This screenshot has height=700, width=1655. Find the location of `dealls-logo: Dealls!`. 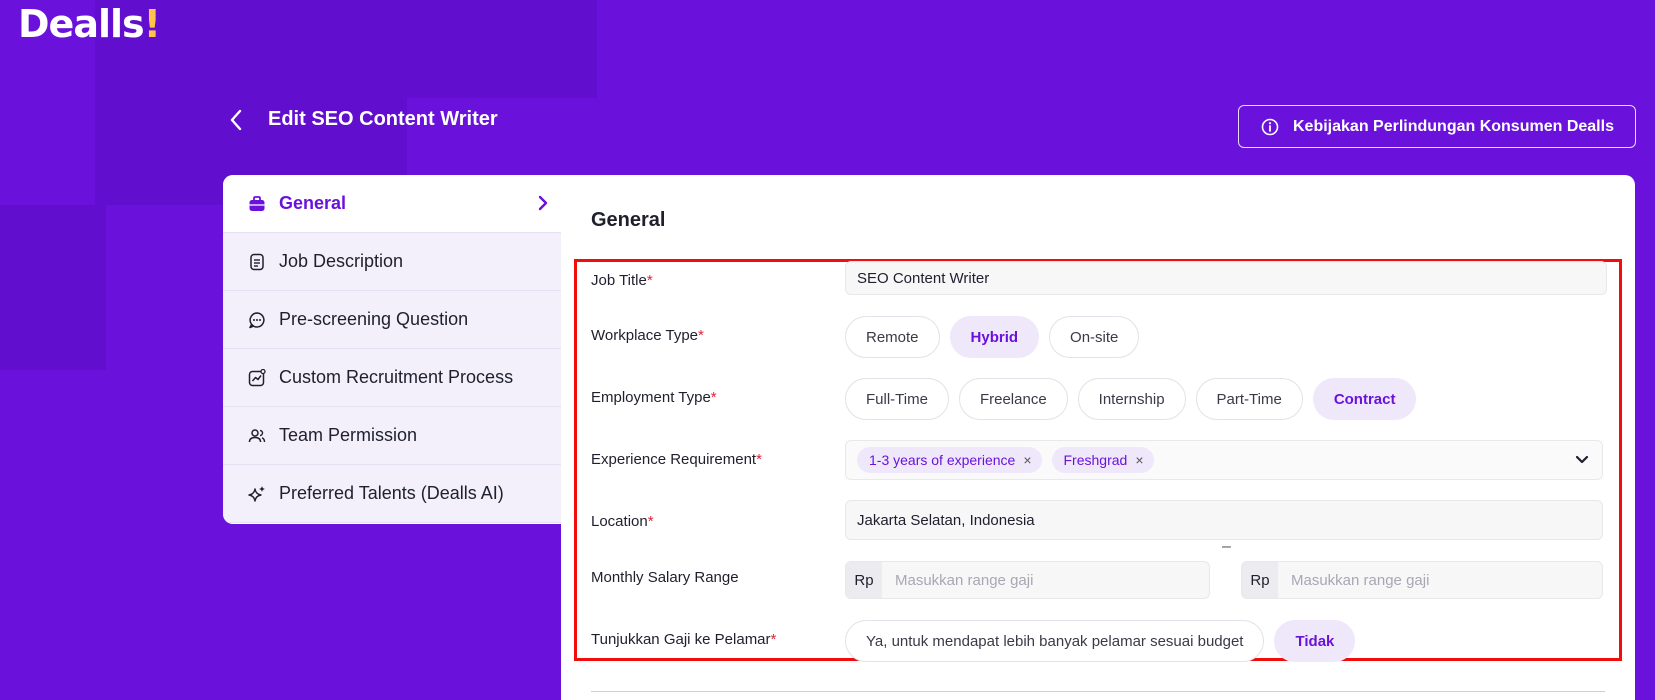

dealls-logo: Dealls! is located at coordinates (89, 24).